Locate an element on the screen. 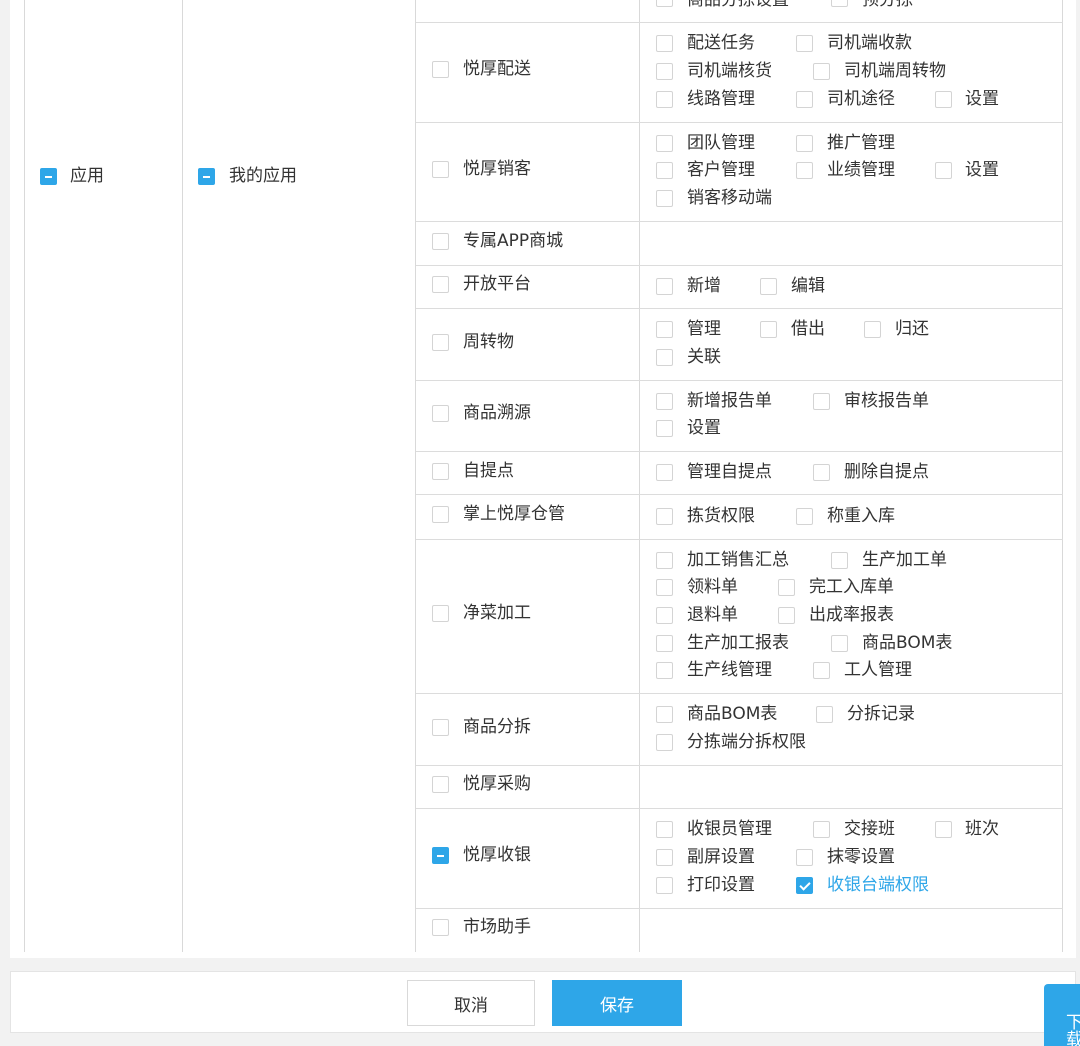 This screenshot has height=1046, width=1080. save-button: 保存 is located at coordinates (617, 1003).